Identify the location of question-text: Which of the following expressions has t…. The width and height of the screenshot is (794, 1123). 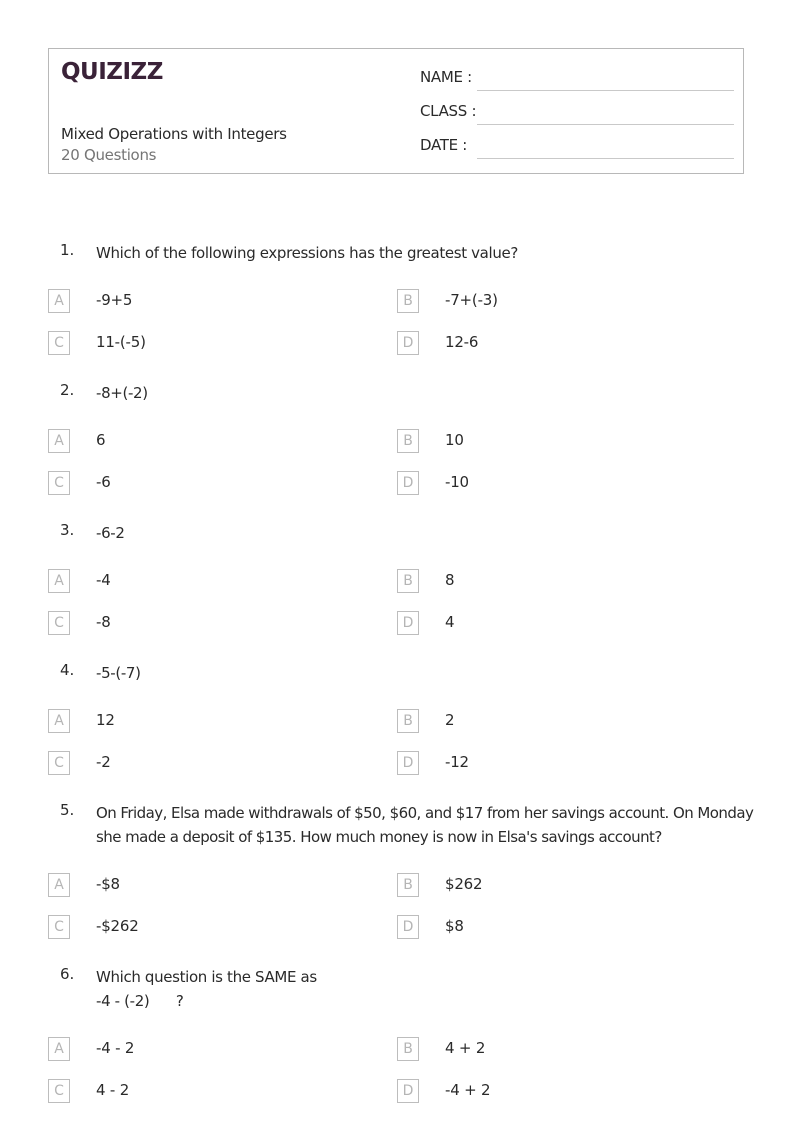
(307, 253).